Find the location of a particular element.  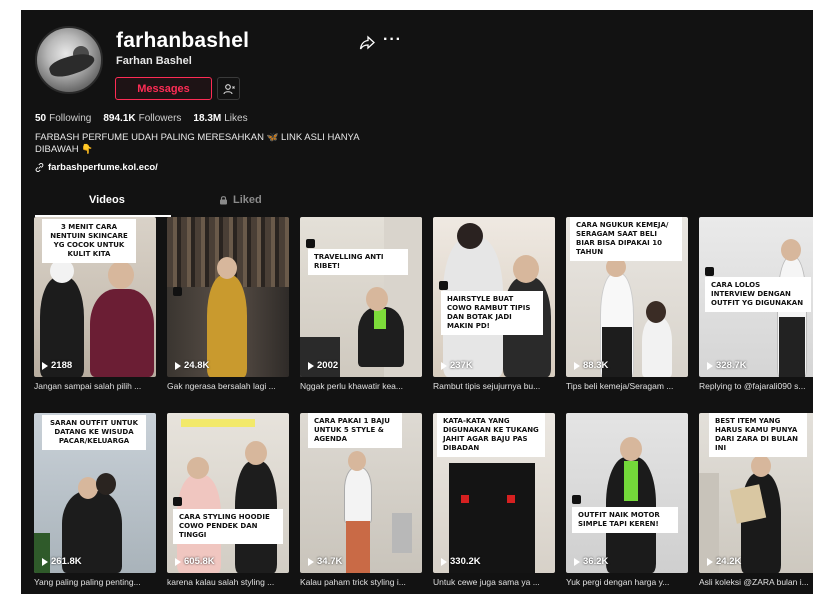

followers-stat: 894.1K Followers is located at coordinates (142, 118).